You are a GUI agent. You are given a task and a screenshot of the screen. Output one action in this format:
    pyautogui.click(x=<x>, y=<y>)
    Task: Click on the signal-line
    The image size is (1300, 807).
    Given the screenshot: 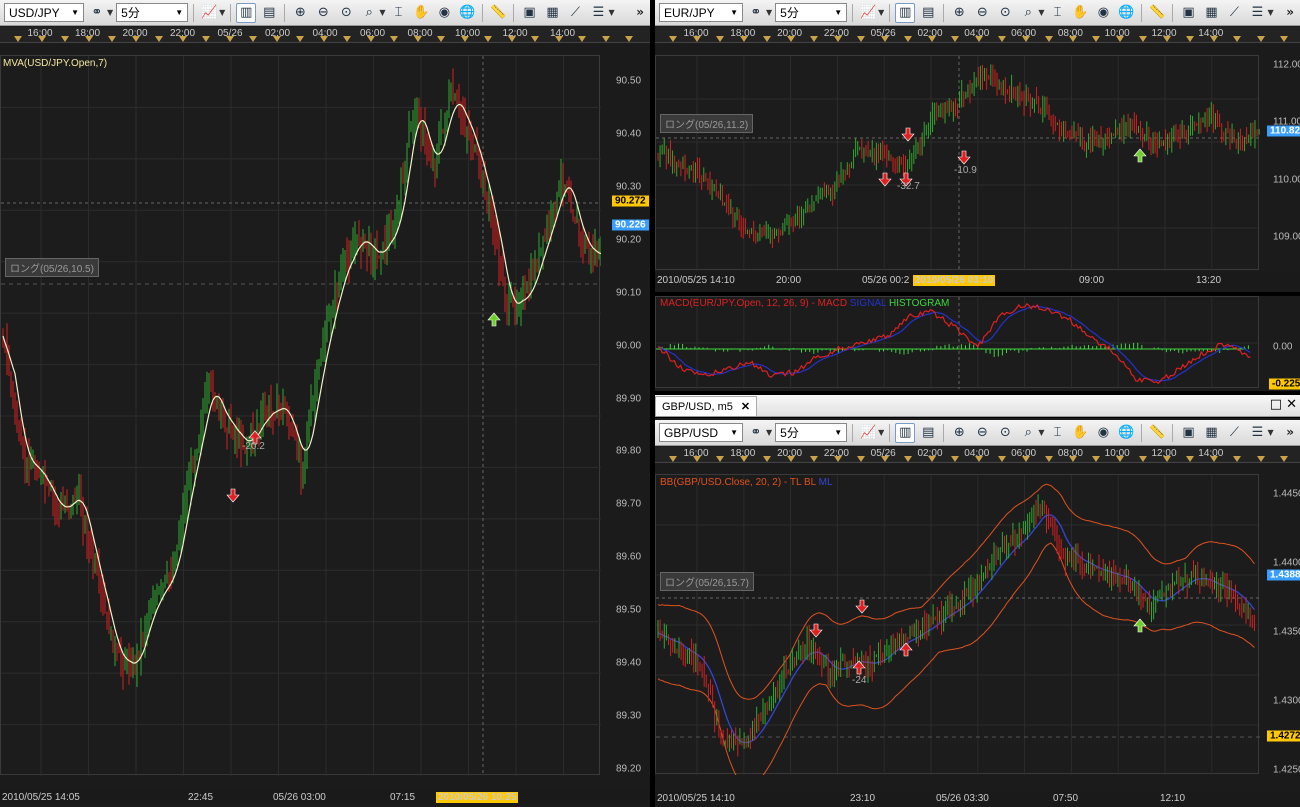 What is the action you would take?
    pyautogui.click(x=954, y=343)
    